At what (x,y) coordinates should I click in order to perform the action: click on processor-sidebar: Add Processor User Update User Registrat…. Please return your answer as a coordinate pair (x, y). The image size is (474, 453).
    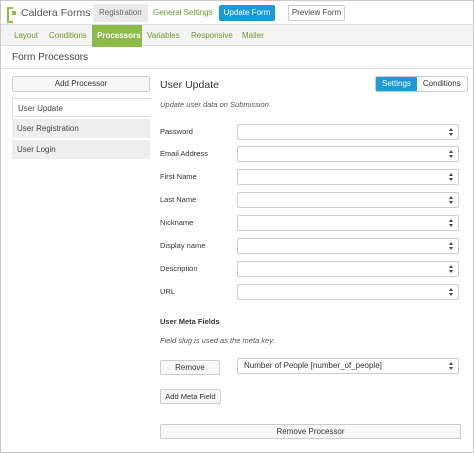
    Looking at the image, I should click on (81, 118).